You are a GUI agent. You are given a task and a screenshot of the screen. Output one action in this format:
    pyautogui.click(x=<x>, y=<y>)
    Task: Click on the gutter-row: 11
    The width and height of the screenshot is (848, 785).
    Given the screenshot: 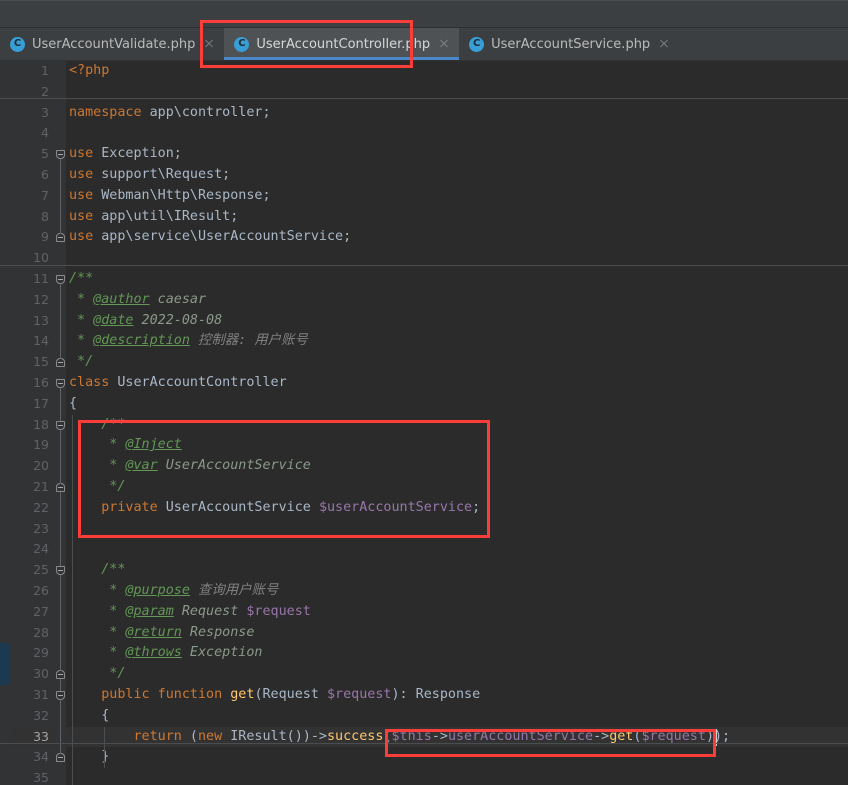 What is the action you would take?
    pyautogui.click(x=32, y=279)
    